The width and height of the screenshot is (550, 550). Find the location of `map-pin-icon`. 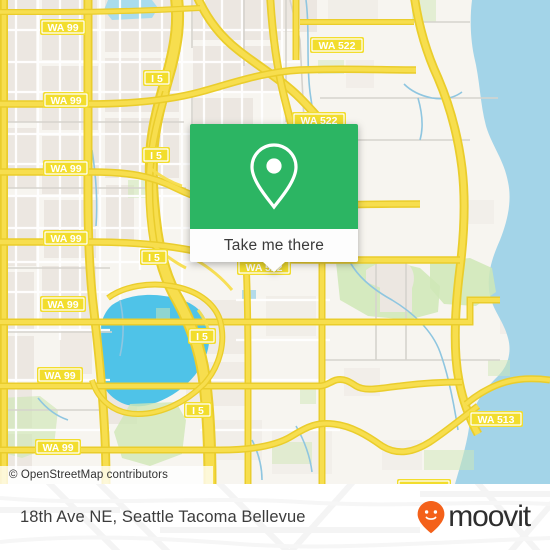

map-pin-icon is located at coordinates (274, 176).